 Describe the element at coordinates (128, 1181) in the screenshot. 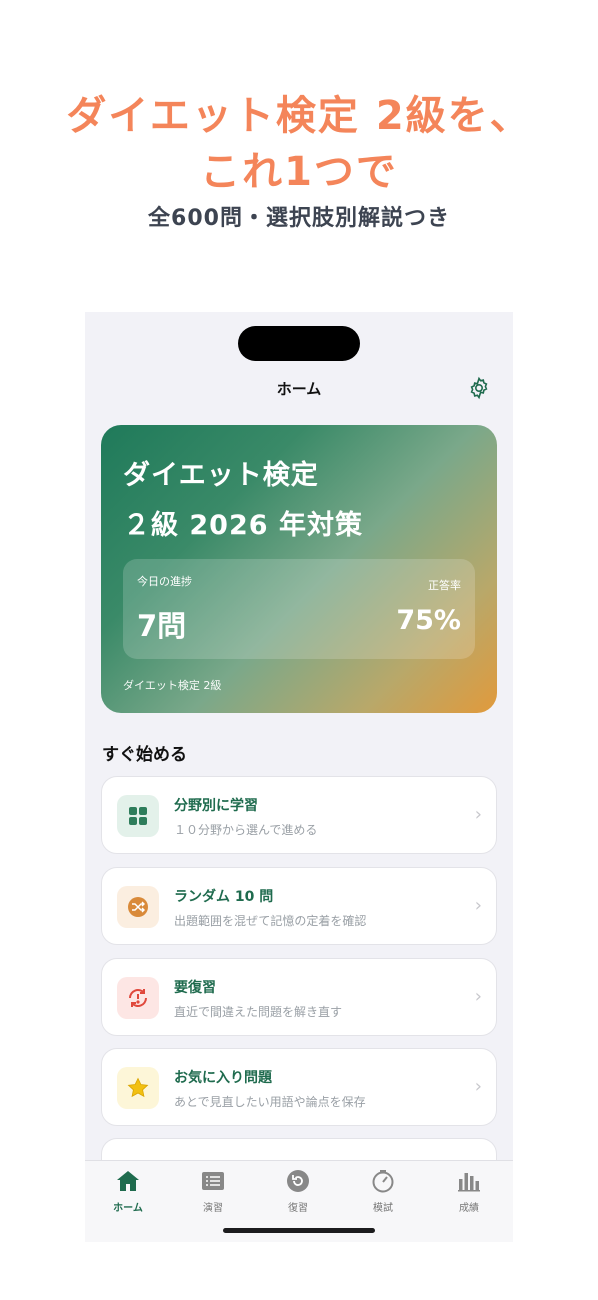

I see `home-icon` at that location.